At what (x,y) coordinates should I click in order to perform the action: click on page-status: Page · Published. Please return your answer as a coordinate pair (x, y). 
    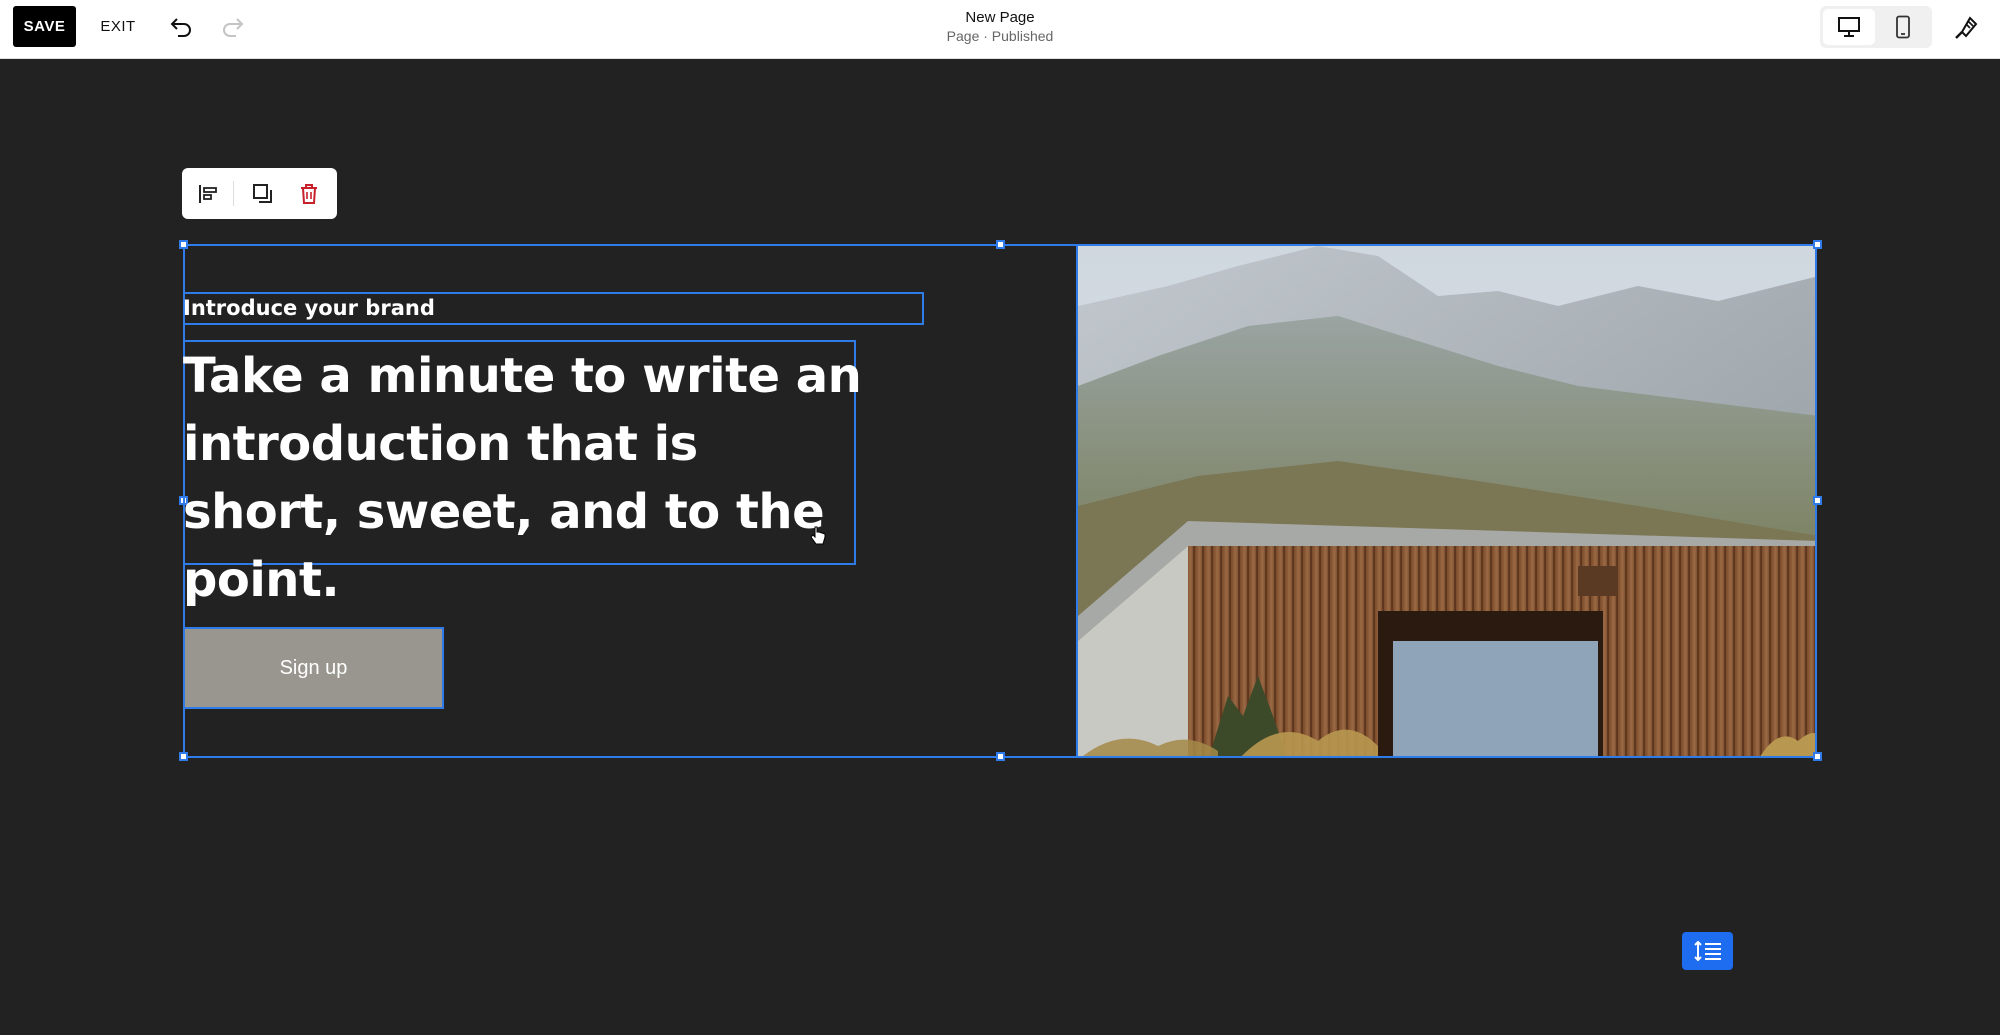
    Looking at the image, I should click on (1000, 36).